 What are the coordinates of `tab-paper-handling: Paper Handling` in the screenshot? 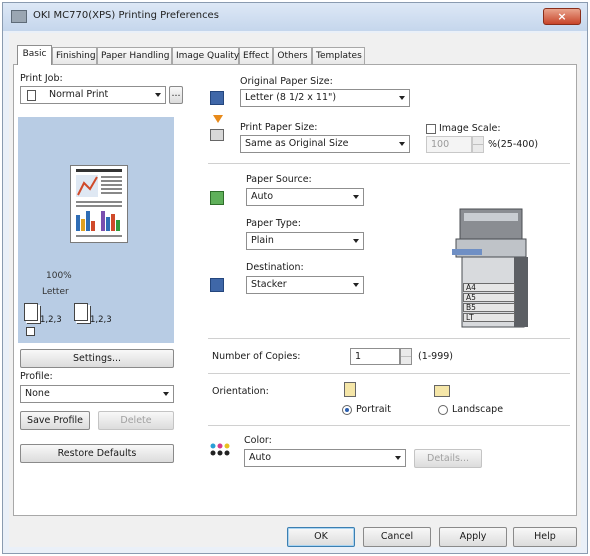 It's located at (134, 56).